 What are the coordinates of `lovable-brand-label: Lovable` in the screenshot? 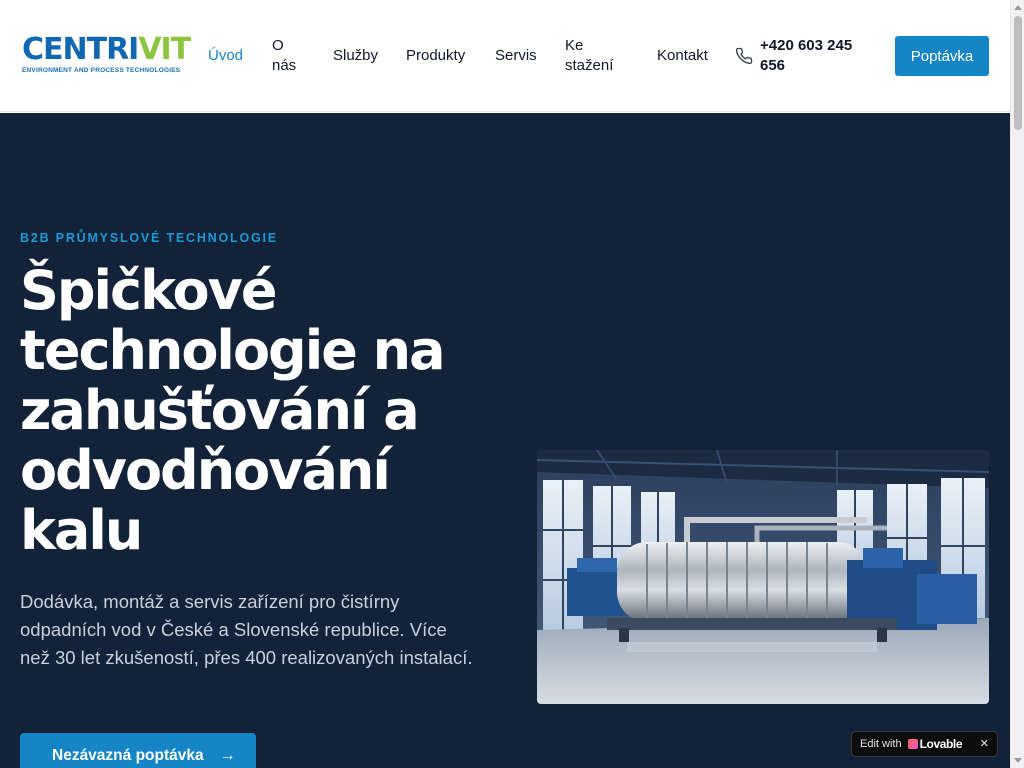 It's located at (941, 744).